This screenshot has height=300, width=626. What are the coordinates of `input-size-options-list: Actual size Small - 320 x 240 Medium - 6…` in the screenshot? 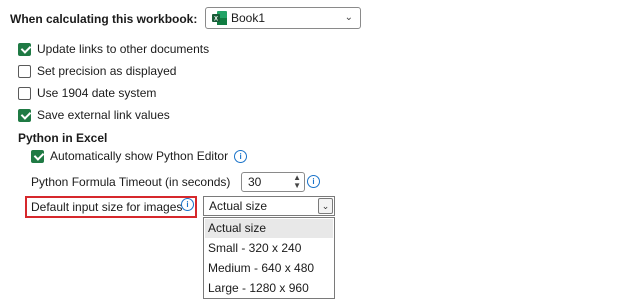 It's located at (269, 258).